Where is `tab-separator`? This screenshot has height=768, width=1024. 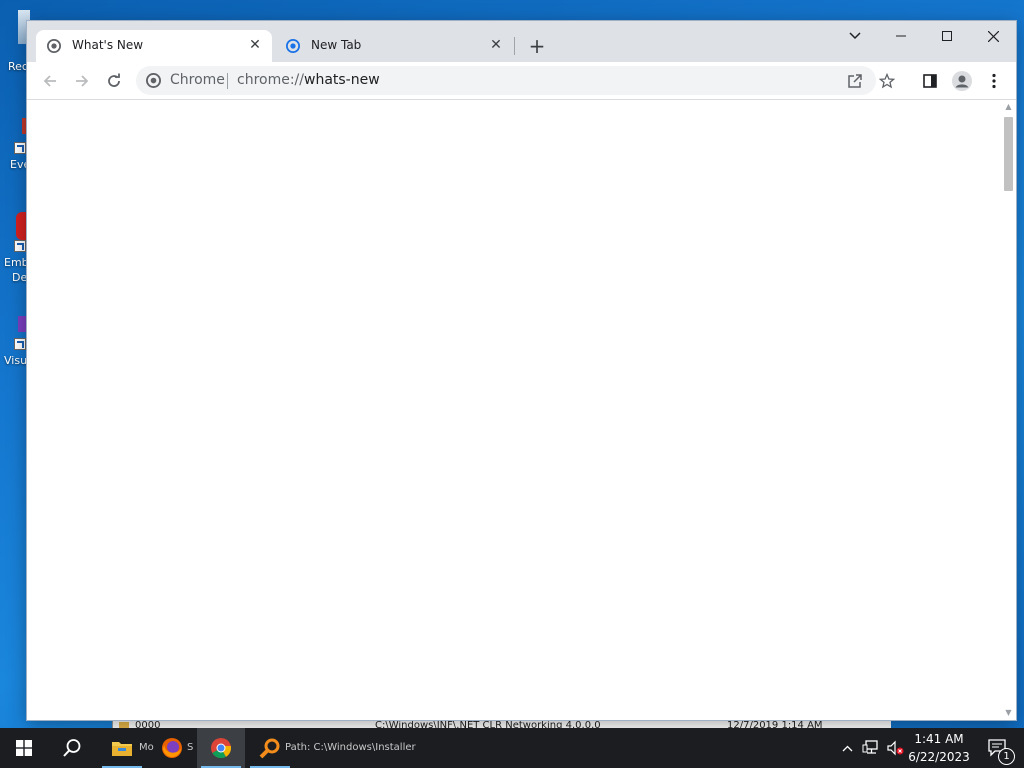 tab-separator is located at coordinates (514, 46).